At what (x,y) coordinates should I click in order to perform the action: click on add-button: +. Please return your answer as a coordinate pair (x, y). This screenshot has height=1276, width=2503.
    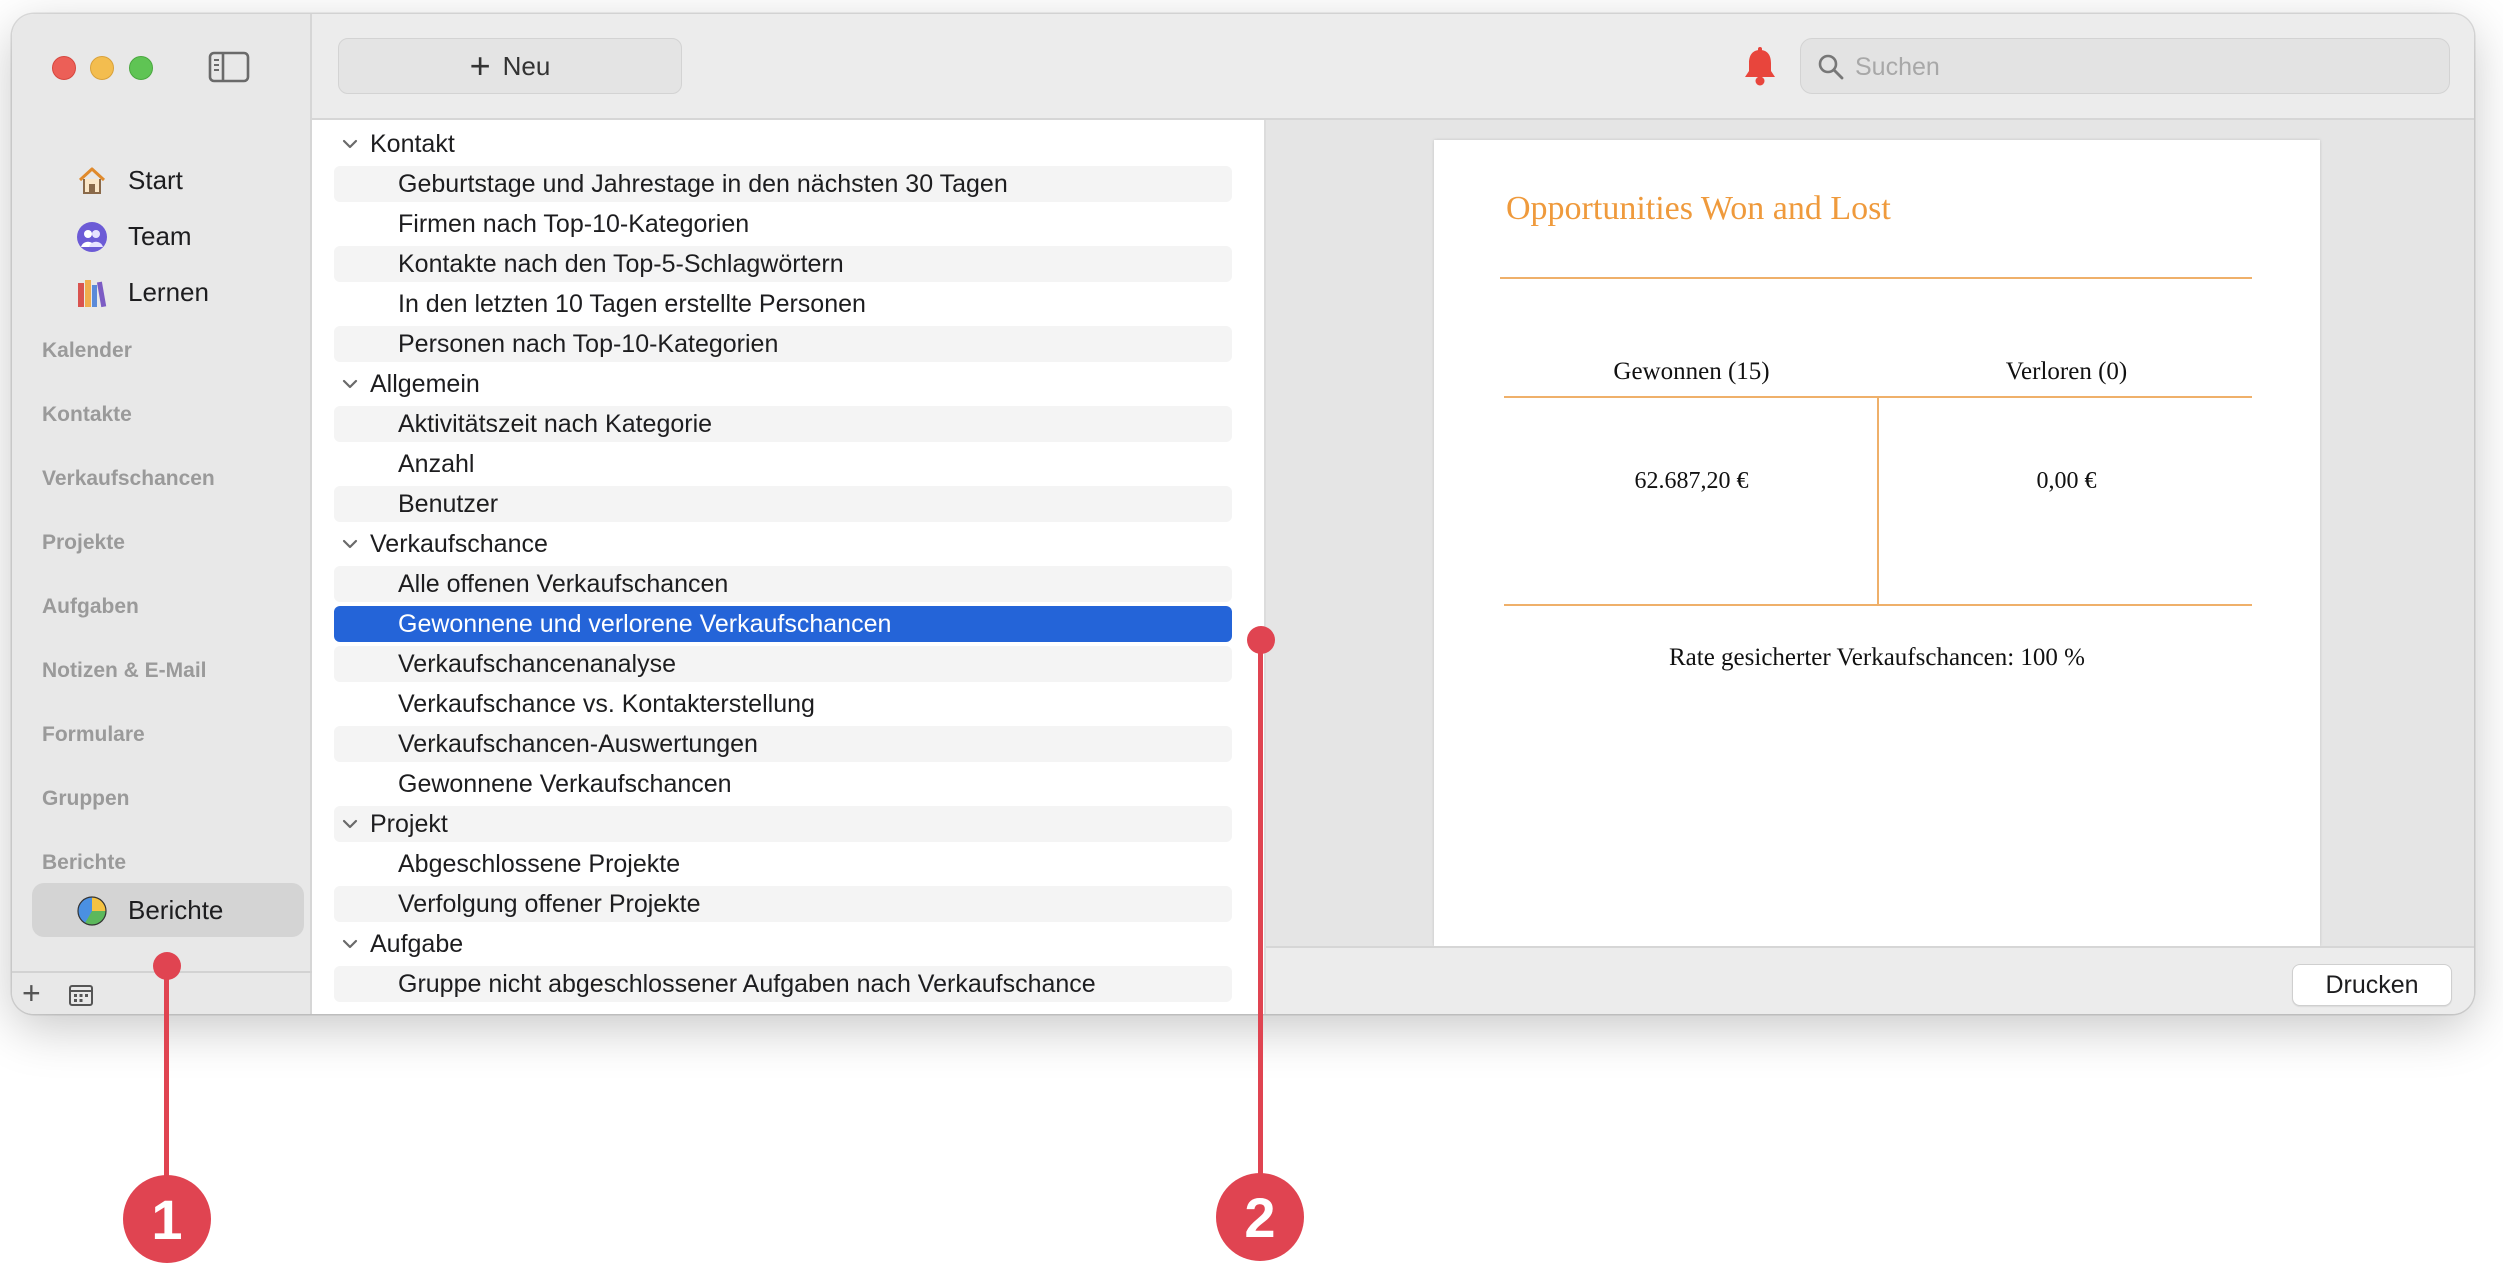
    Looking at the image, I should click on (31, 993).